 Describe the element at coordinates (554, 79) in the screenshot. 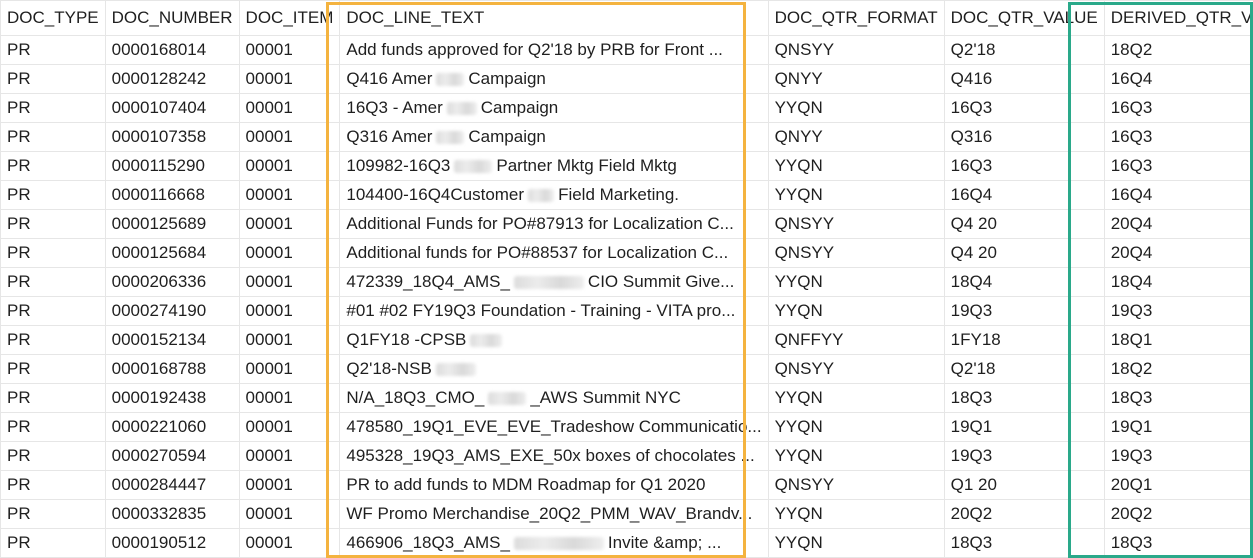

I see `cell-doc-line-text: Q416 AmerCampaign` at that location.